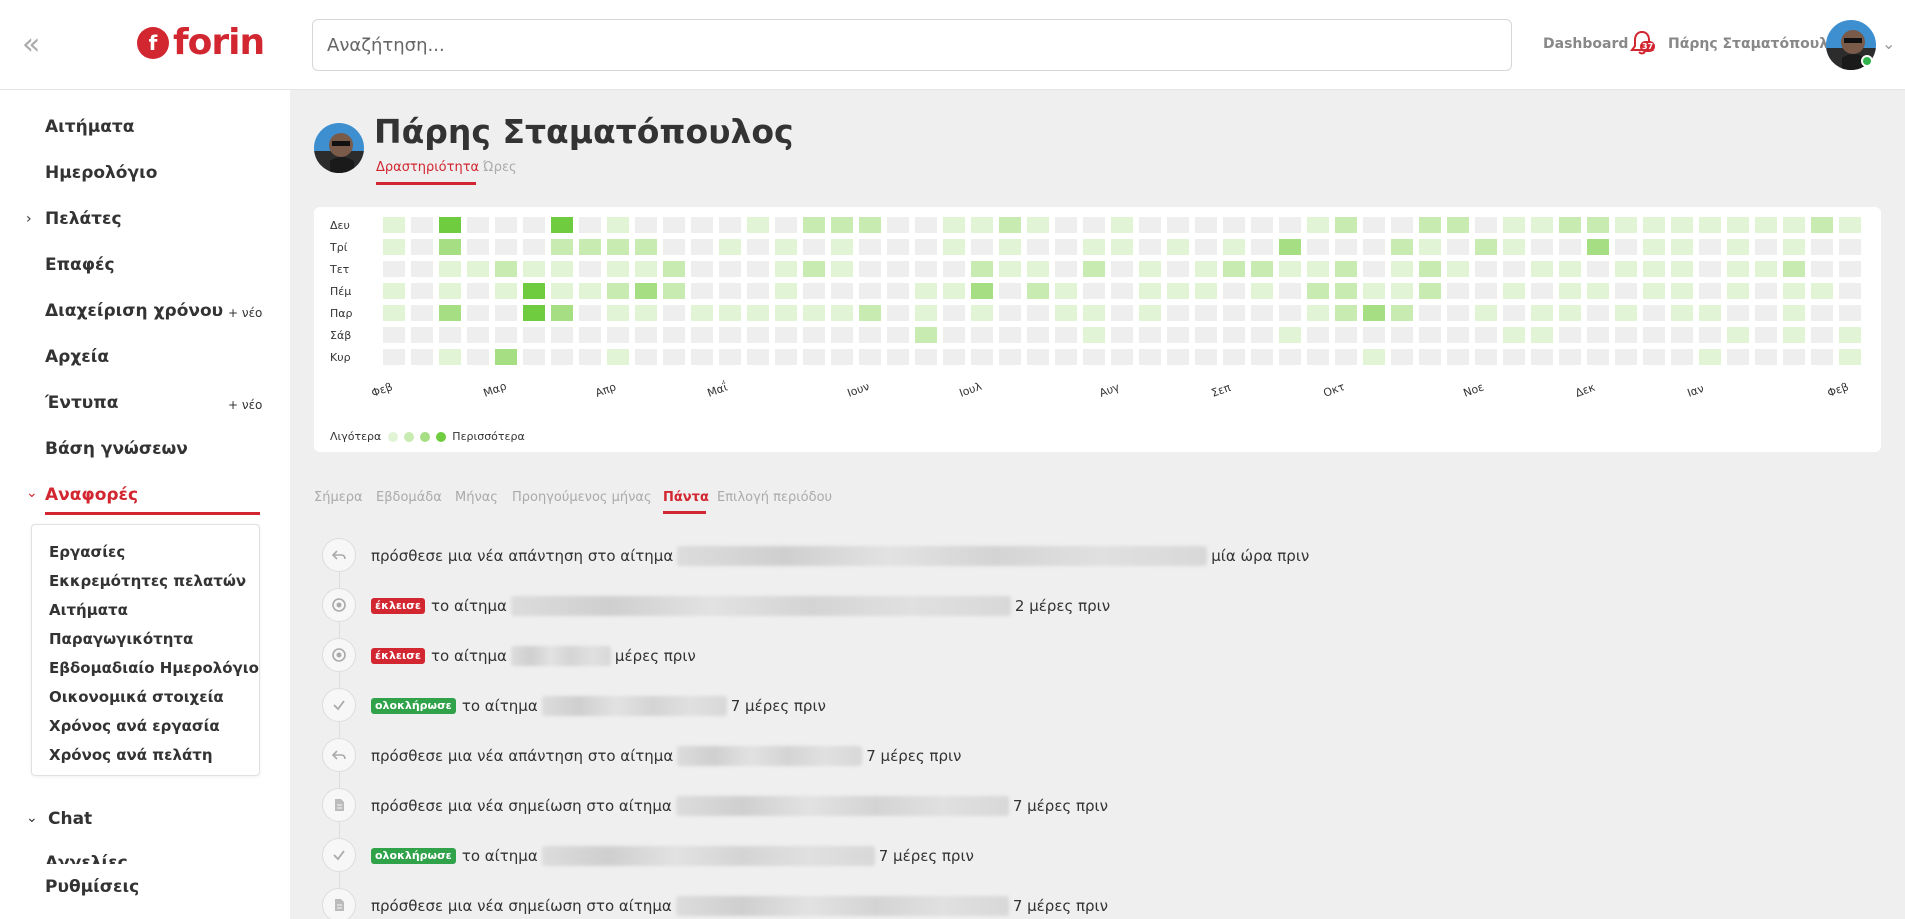 This screenshot has width=1905, height=919. Describe the element at coordinates (32, 818) in the screenshot. I see `chat-chevron-down-icon: ⌄` at that location.